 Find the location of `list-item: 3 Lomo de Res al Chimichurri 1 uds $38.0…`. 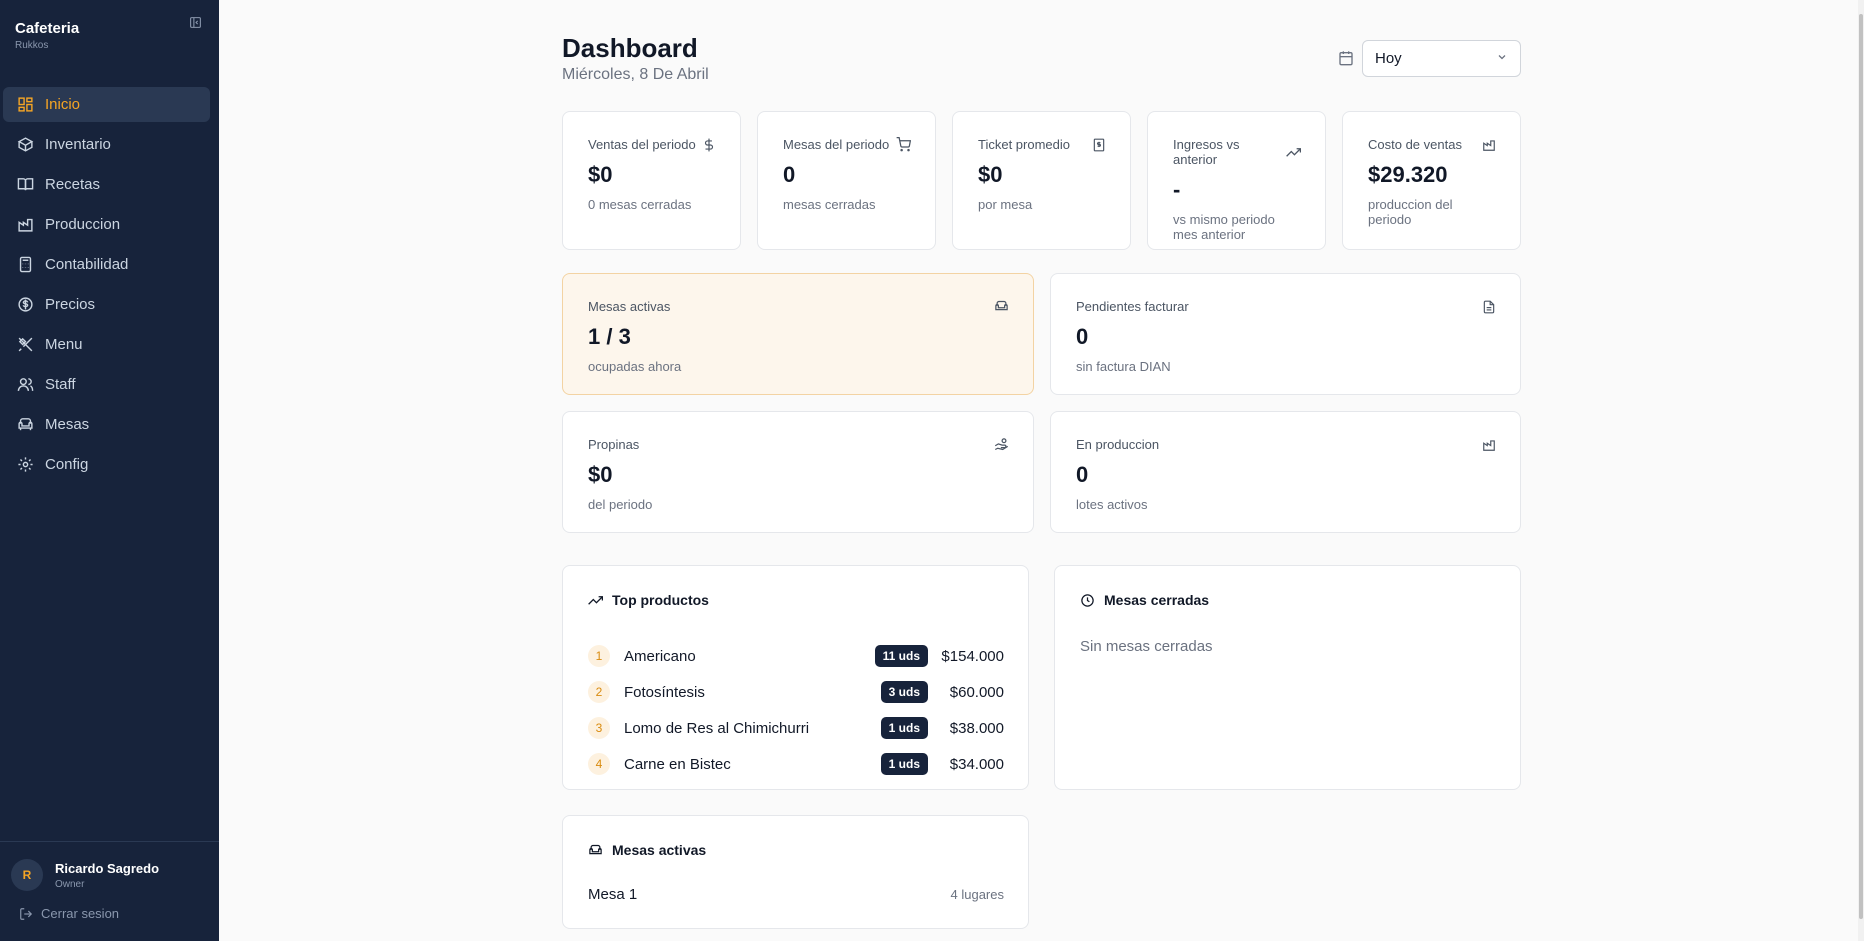

list-item: 3 Lomo de Res al Chimichurri 1 uds $38.0… is located at coordinates (796, 728).